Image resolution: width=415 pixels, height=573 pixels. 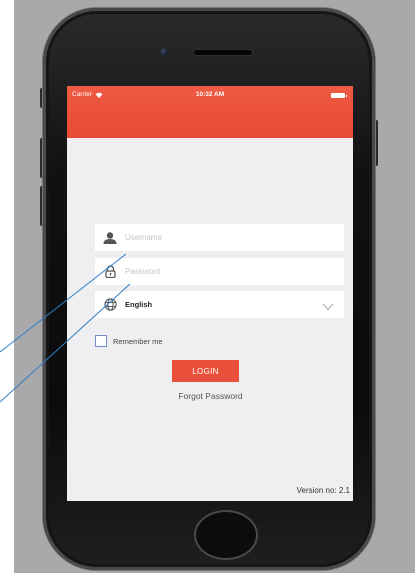 What do you see at coordinates (223, 52) in the screenshot?
I see `earpiece-speaker` at bounding box center [223, 52].